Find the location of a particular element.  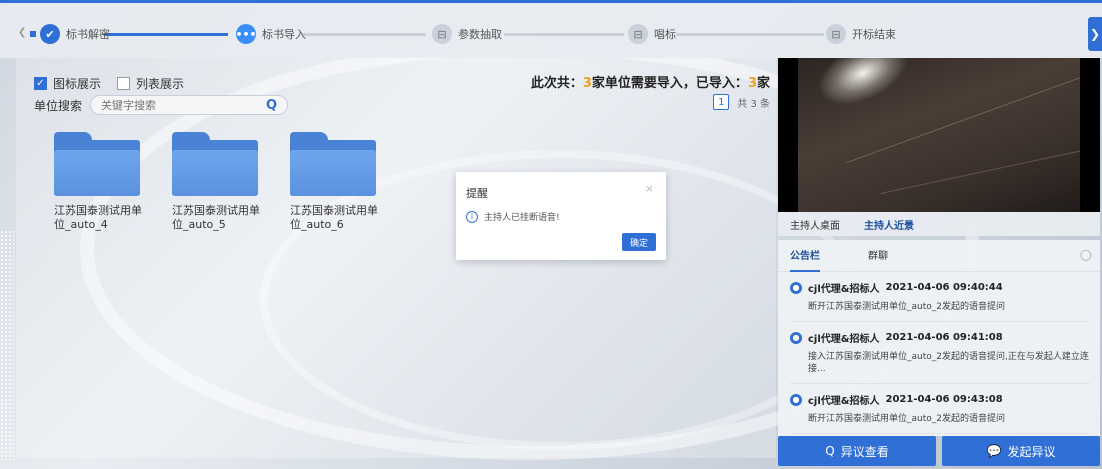

page-total: 共 3 条 is located at coordinates (753, 104).